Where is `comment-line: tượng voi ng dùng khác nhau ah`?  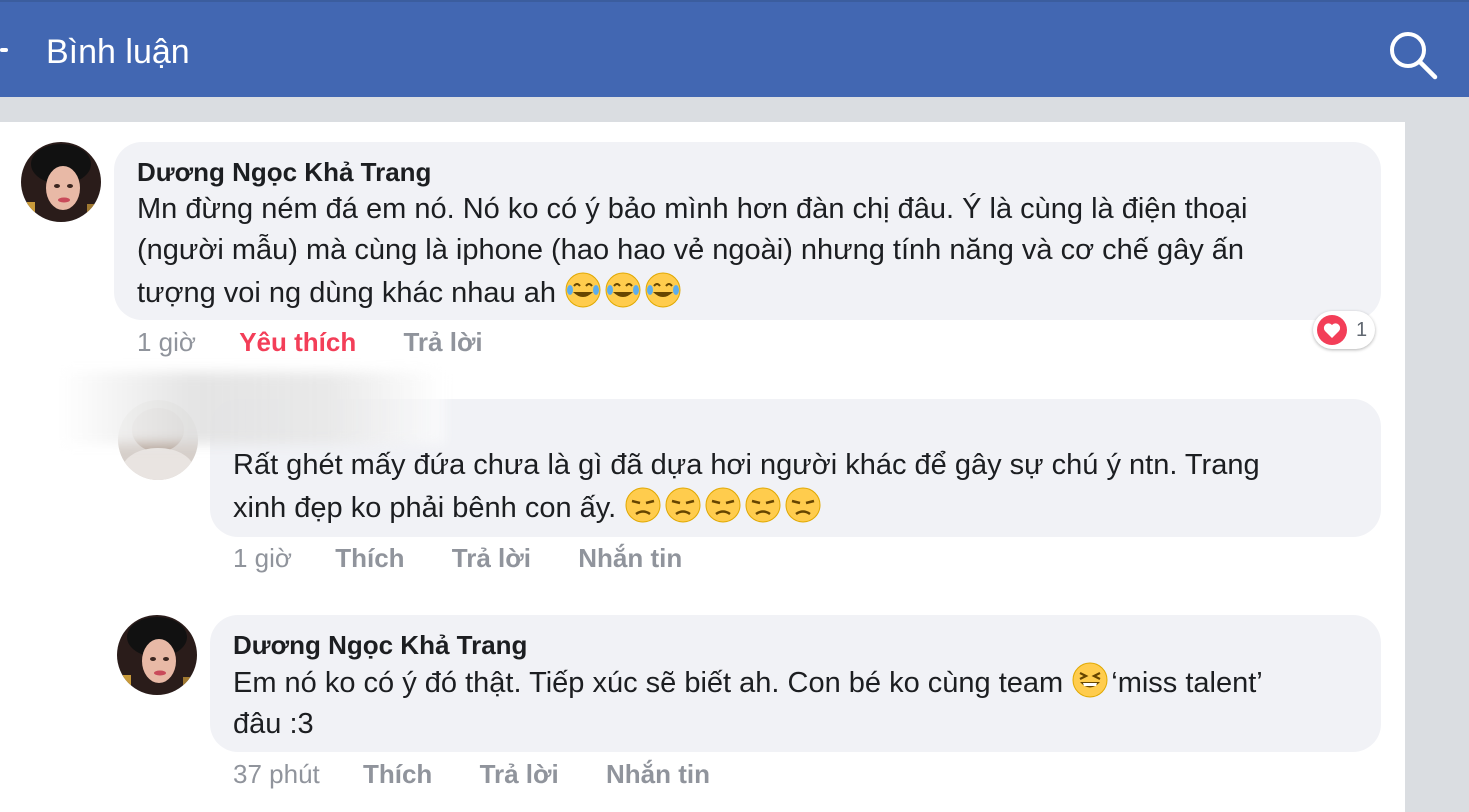 comment-line: tượng voi ng dùng khác nhau ah is located at coordinates (752, 292).